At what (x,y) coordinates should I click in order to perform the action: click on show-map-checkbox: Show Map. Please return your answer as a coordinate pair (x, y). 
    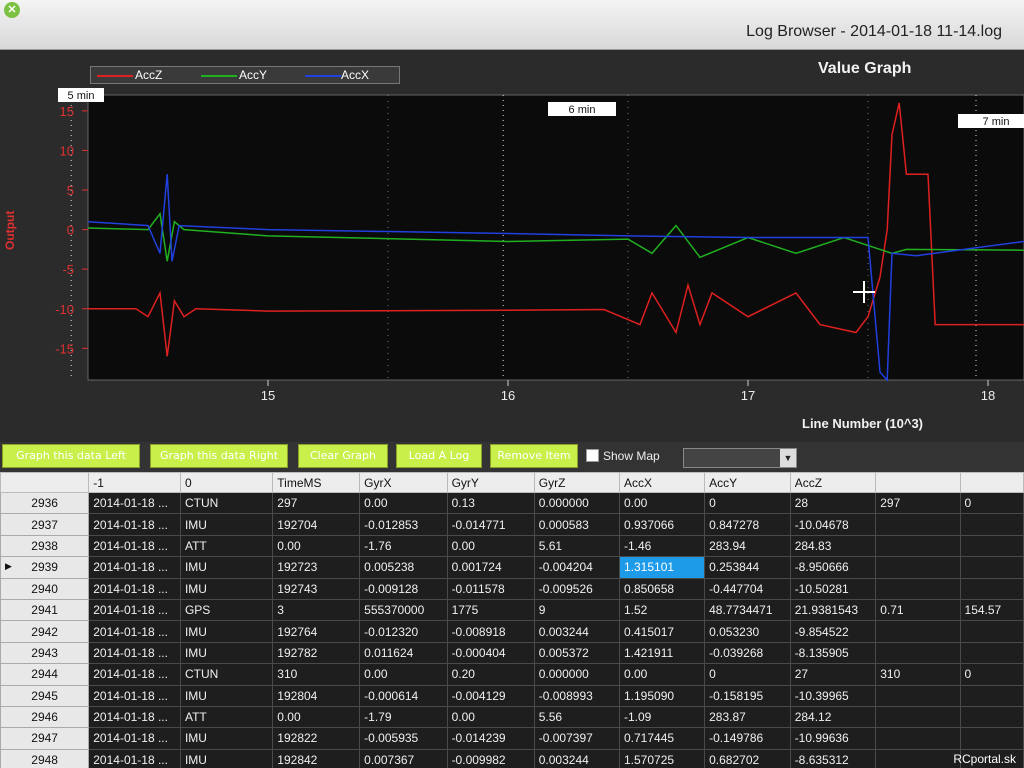
    Looking at the image, I should click on (623, 456).